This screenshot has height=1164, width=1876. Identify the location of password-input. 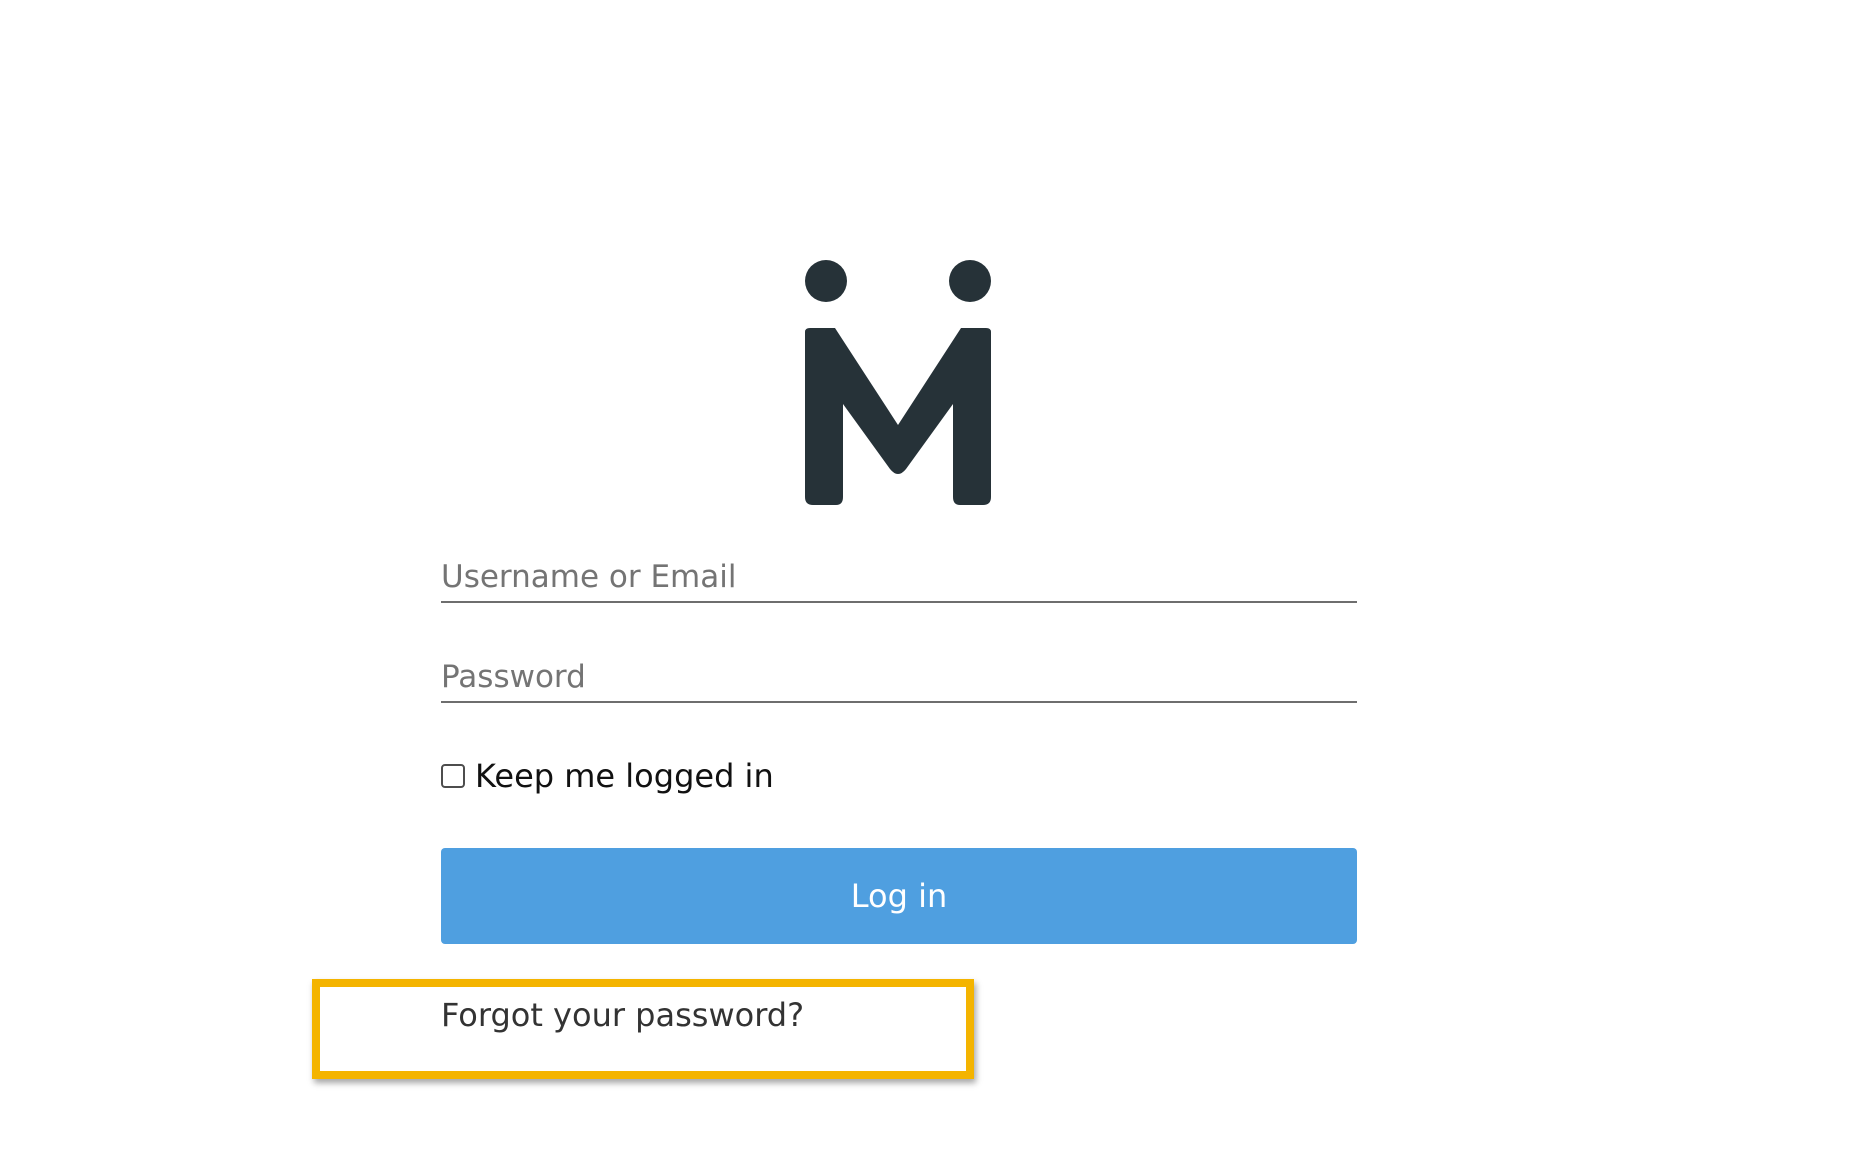
(899, 677).